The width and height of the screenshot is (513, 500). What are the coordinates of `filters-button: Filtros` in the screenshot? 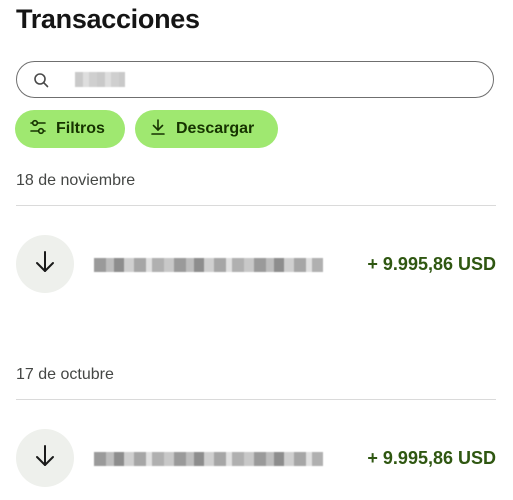 It's located at (70, 129).